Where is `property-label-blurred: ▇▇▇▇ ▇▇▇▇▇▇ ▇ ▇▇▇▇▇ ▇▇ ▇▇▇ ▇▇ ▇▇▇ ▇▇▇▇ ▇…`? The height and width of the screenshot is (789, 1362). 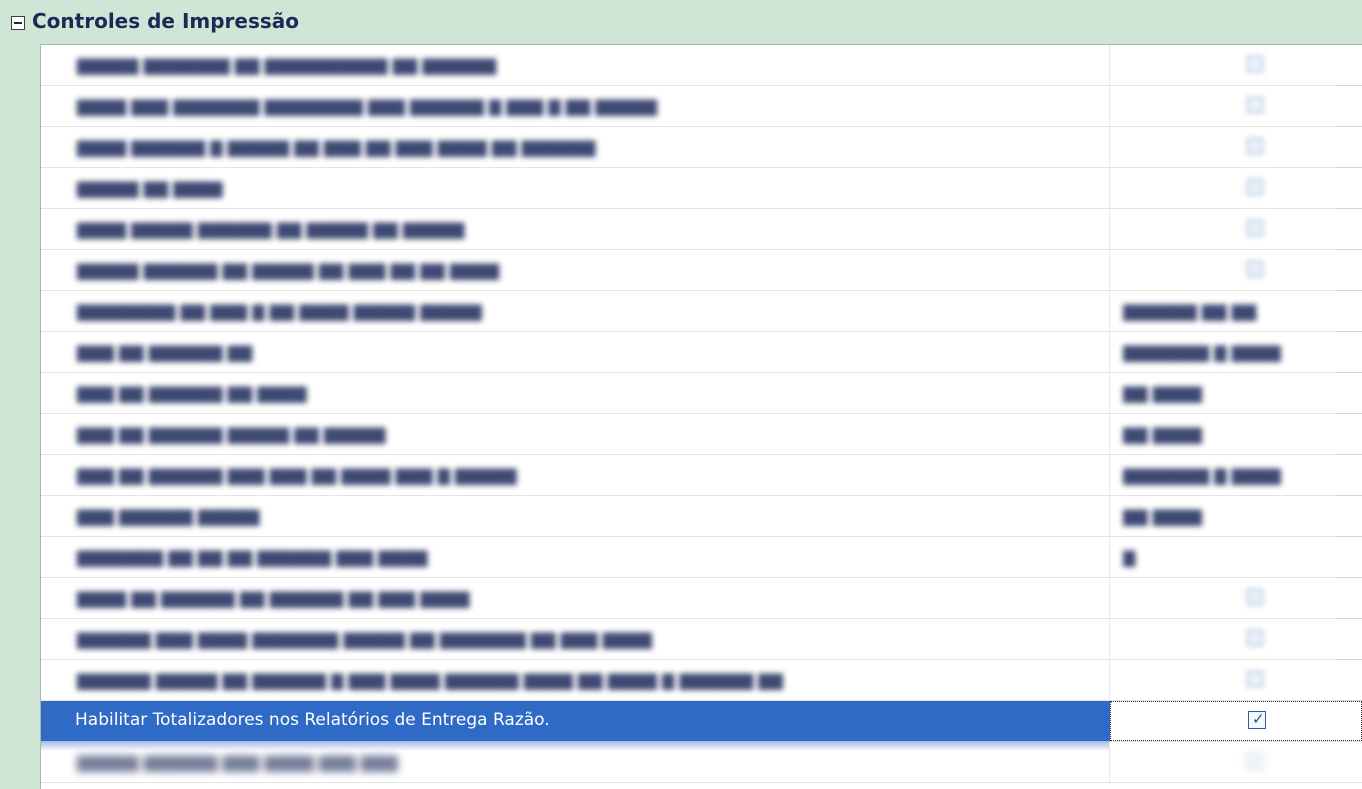 property-label-blurred: ▇▇▇▇ ▇▇▇▇▇▇ ▇ ▇▇▇▇▇ ▇▇ ▇▇▇ ▇▇ ▇▇▇ ▇▇▇▇ ▇… is located at coordinates (336, 147).